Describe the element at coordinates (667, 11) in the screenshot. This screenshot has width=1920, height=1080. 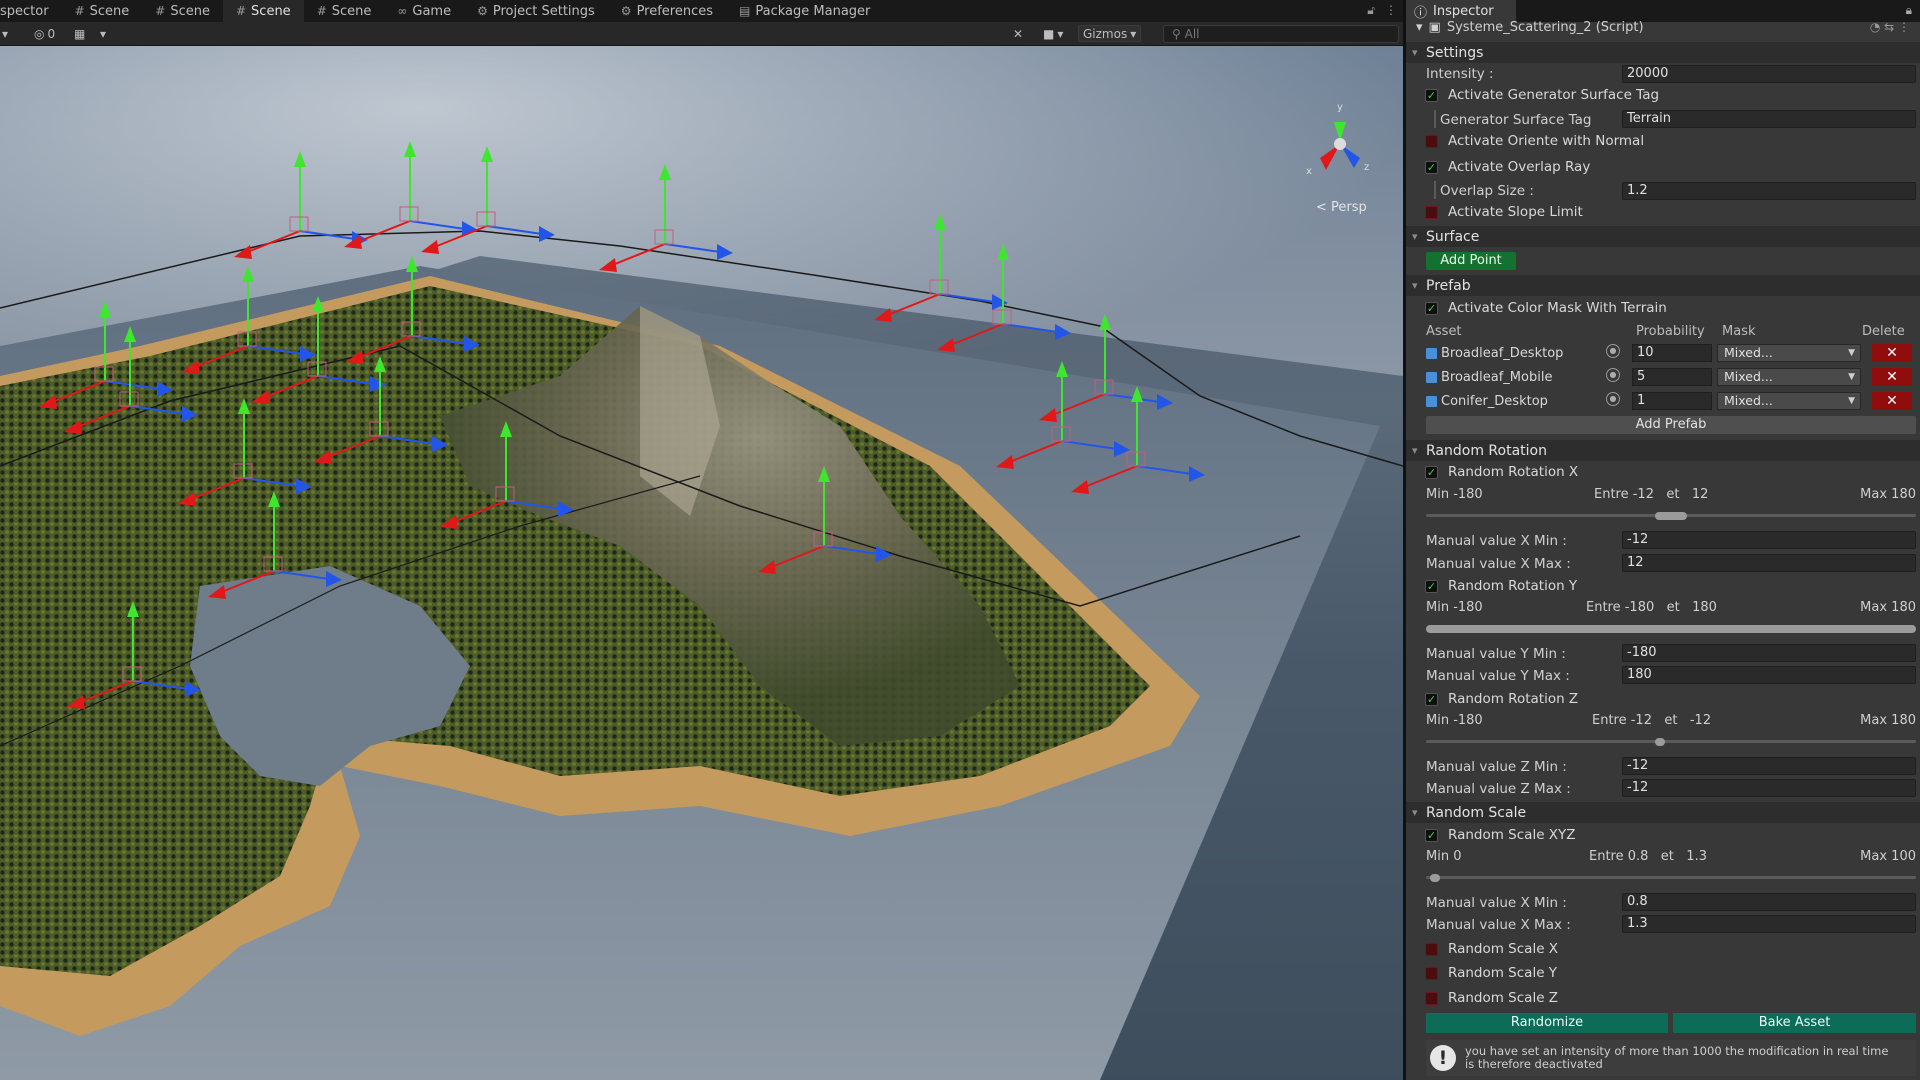
I see `tab-preferences: ⚙ Preferences` at that location.